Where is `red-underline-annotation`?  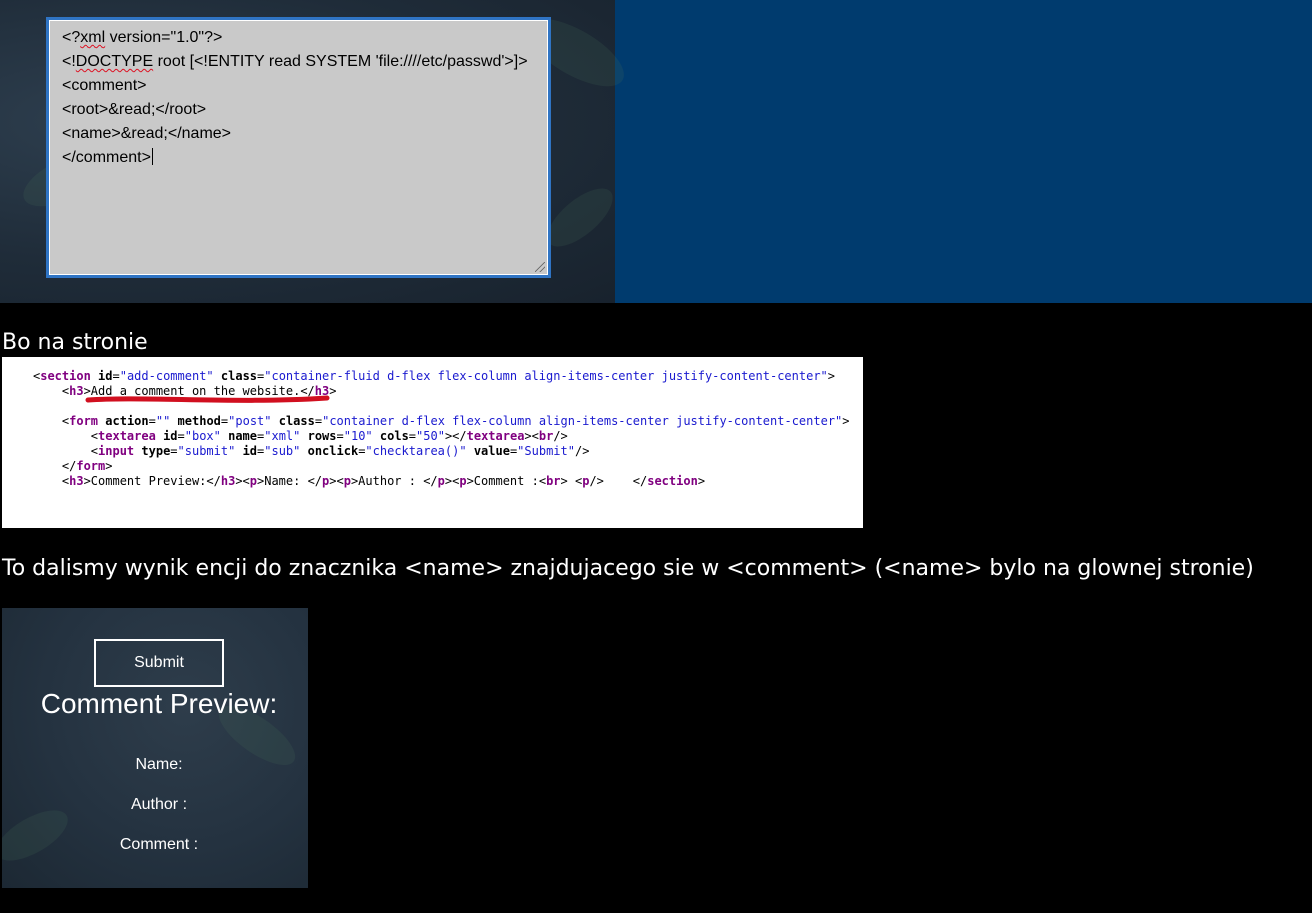 red-underline-annotation is located at coordinates (207, 399).